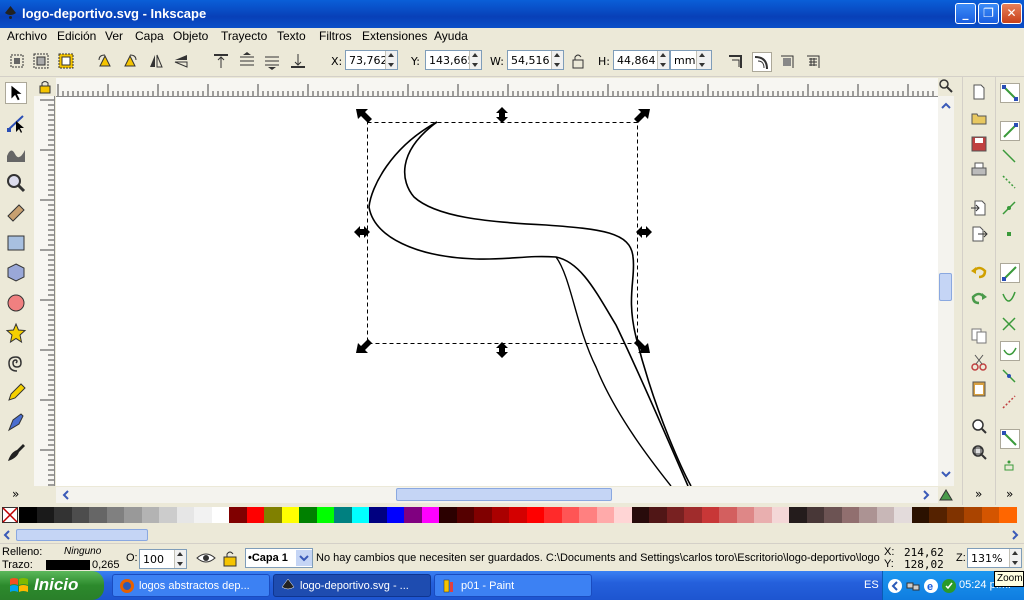 Image resolution: width=1024 pixels, height=600 pixels. What do you see at coordinates (82, 551) in the screenshot?
I see `fill-value: Ninguno` at bounding box center [82, 551].